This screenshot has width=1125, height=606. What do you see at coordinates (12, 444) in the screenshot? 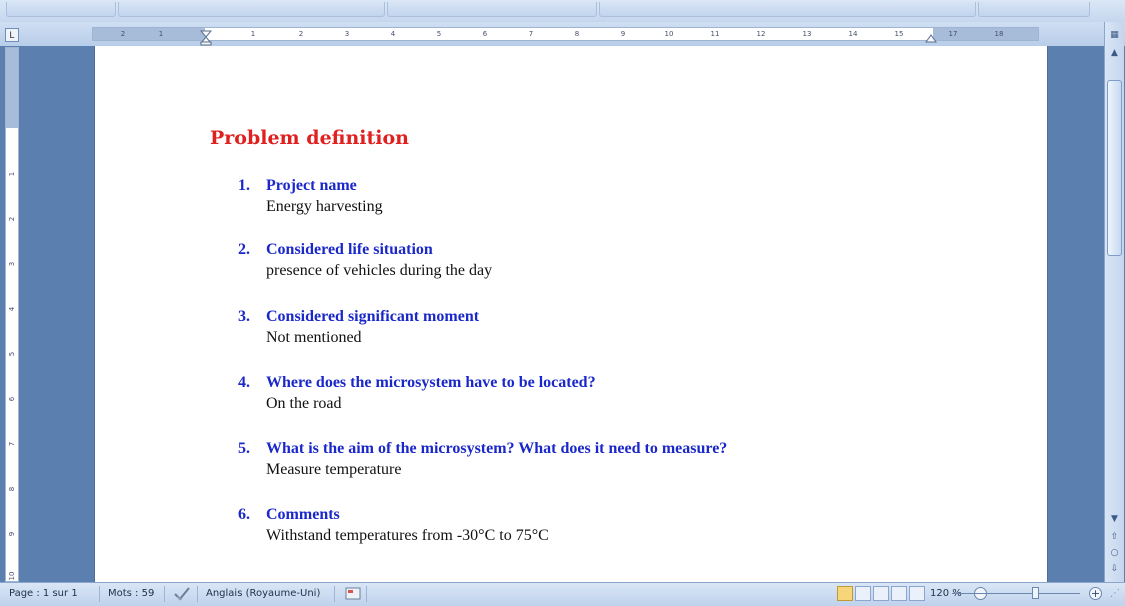
I see `vruler-tick: 7` at bounding box center [12, 444].